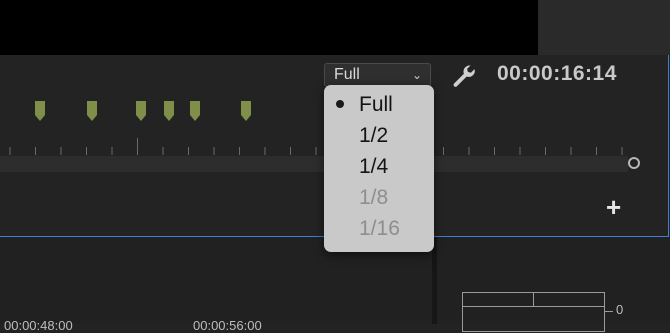  Describe the element at coordinates (620, 309) in the screenshot. I see `meter-zero-label: 0` at that location.